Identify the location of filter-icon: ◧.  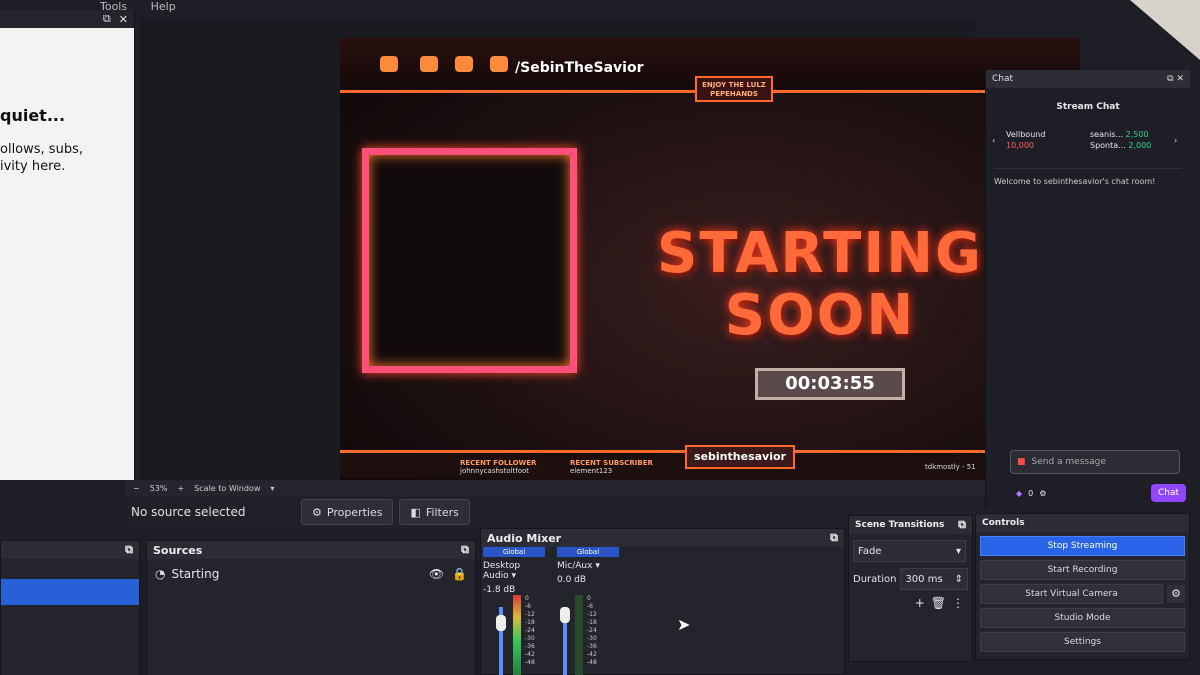
(415, 512).